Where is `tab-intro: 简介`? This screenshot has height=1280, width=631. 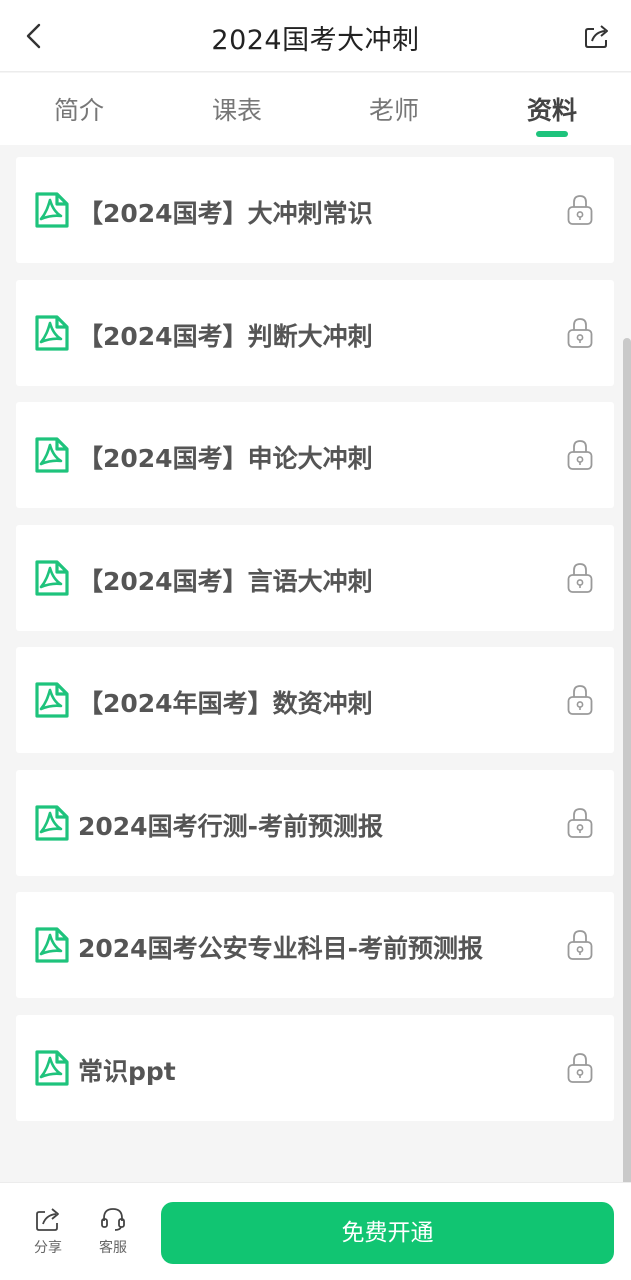
tab-intro: 简介 is located at coordinates (79, 109).